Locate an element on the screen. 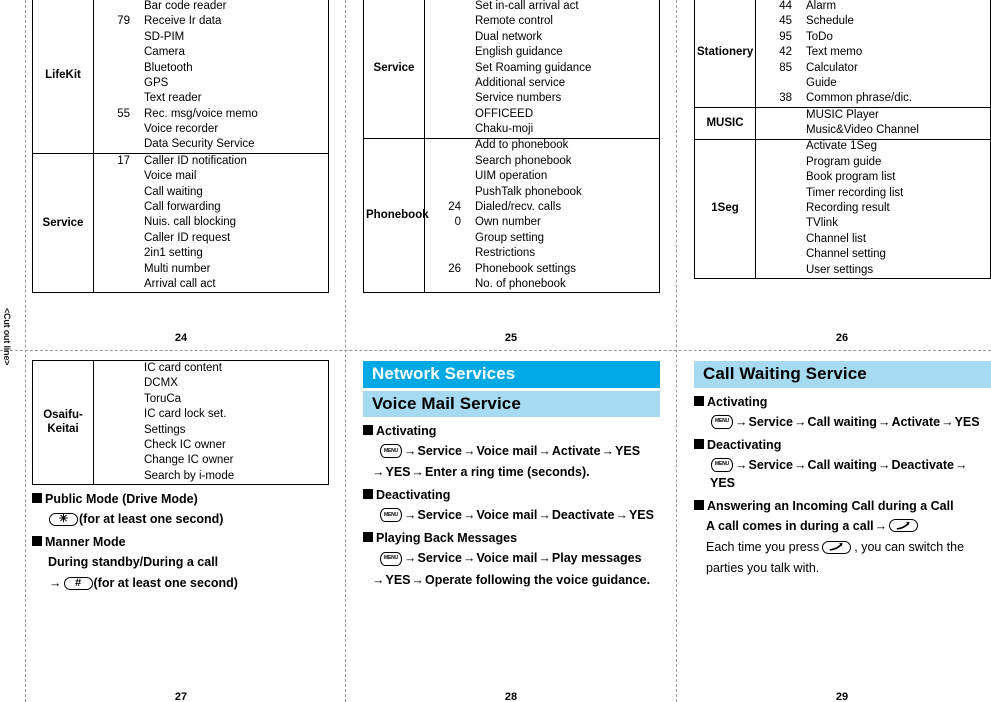 Image resolution: width=991 pixels, height=702 pixels. call-switch-note-prefix: Each time you press is located at coordinates (763, 547).